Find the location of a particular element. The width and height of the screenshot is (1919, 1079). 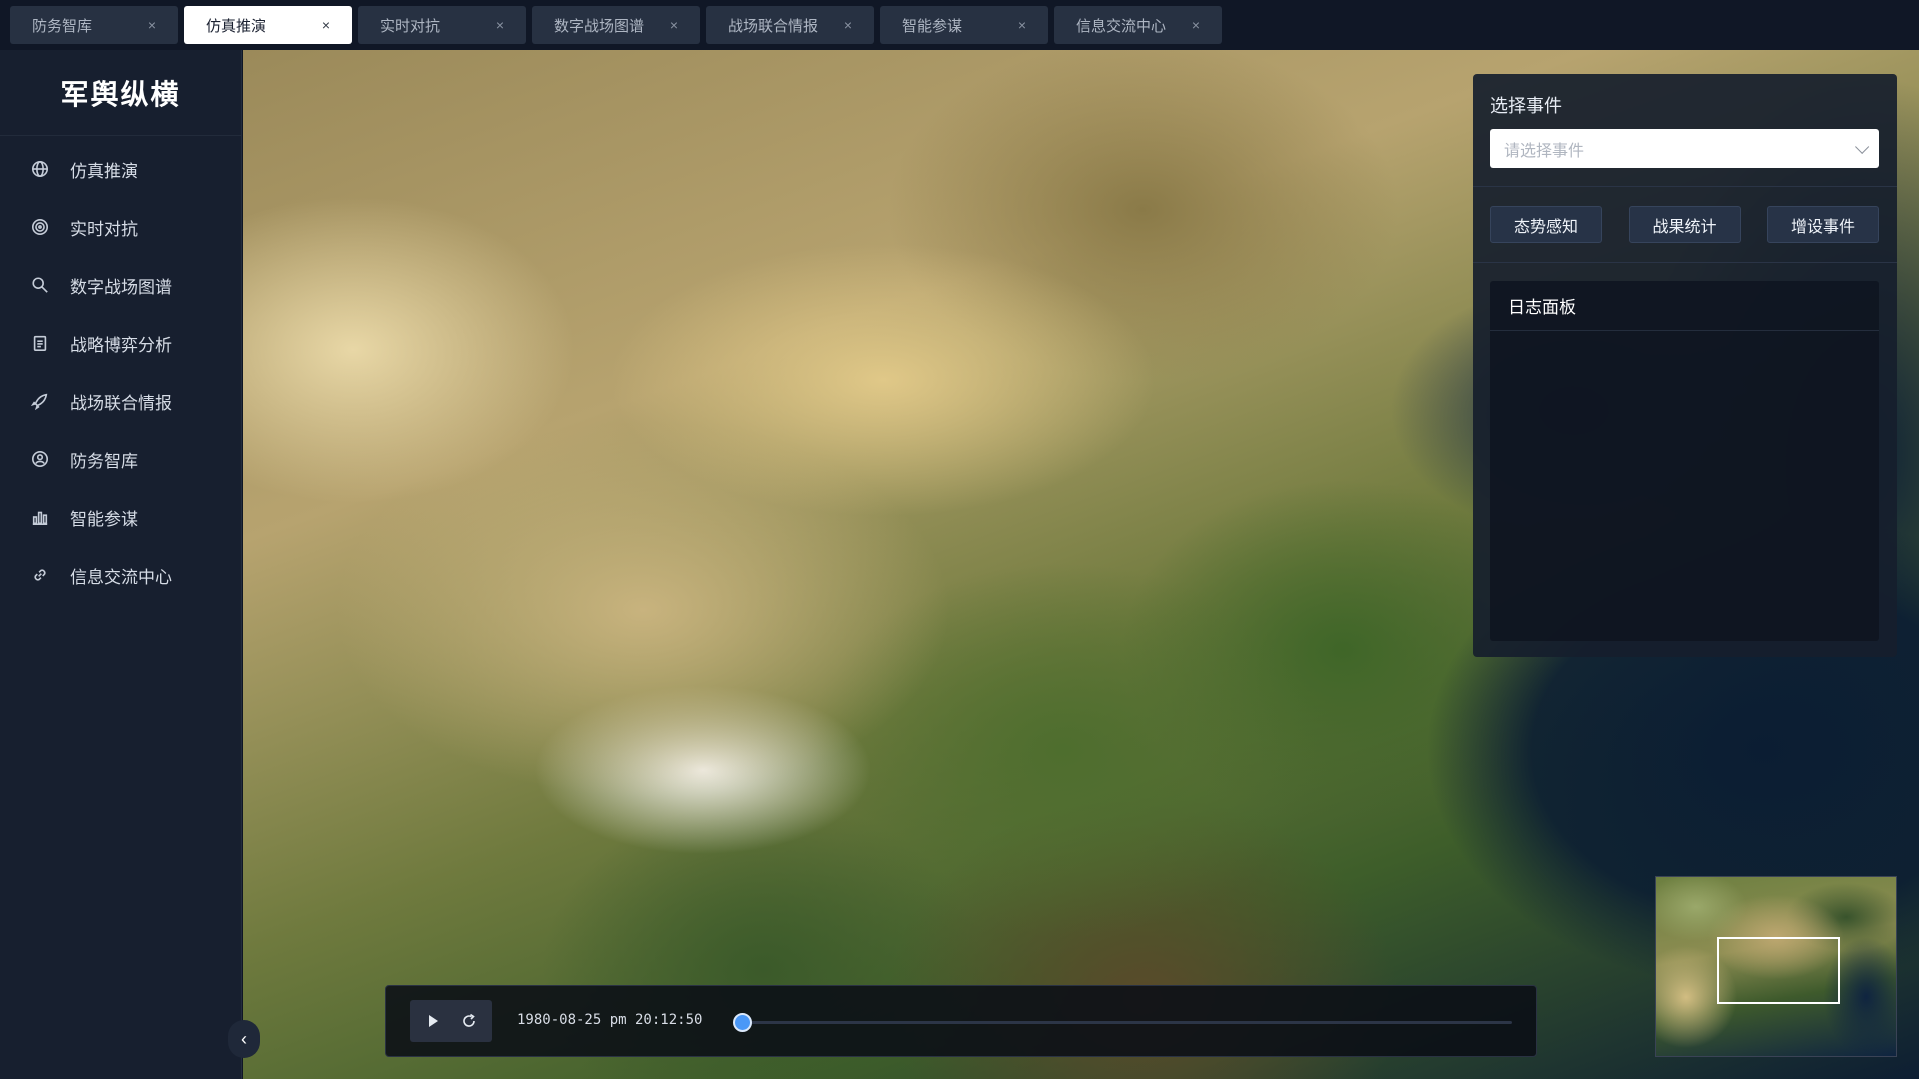

action-buttons: 态势感知 战果统计 增设事件 is located at coordinates (1684, 224).